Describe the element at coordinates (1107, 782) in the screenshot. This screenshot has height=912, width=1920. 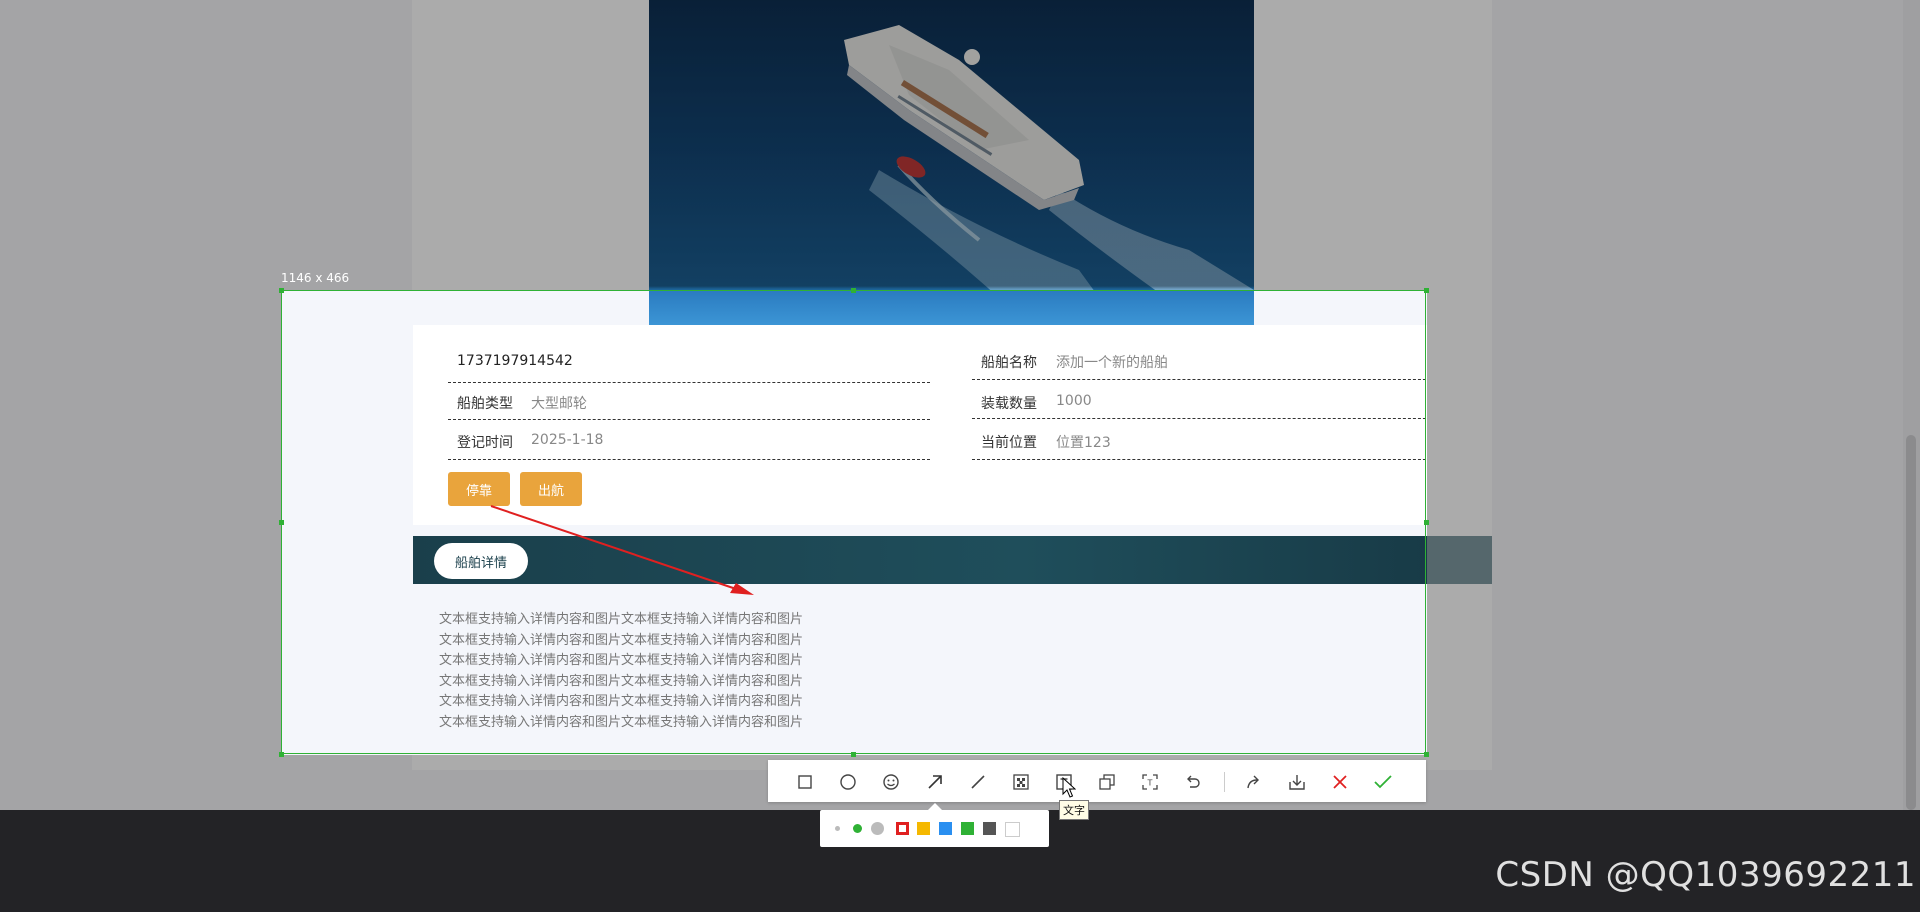
I see `pin-icon` at that location.